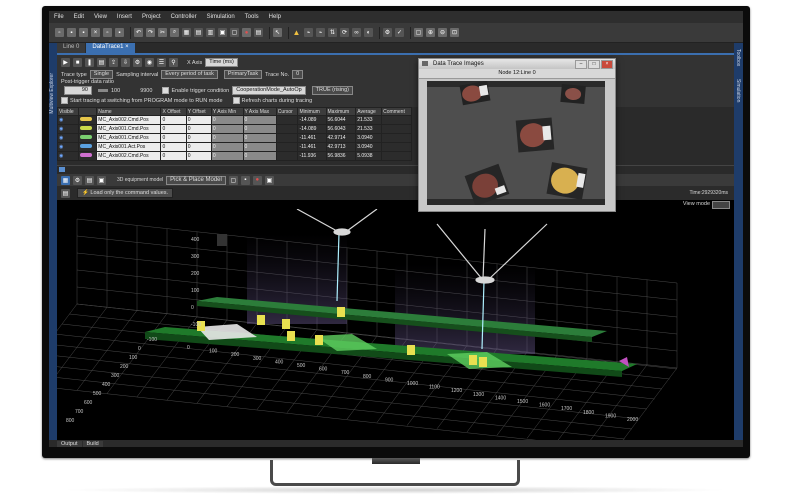  Describe the element at coordinates (88, 111) in the screenshot. I see `column-header` at that location.